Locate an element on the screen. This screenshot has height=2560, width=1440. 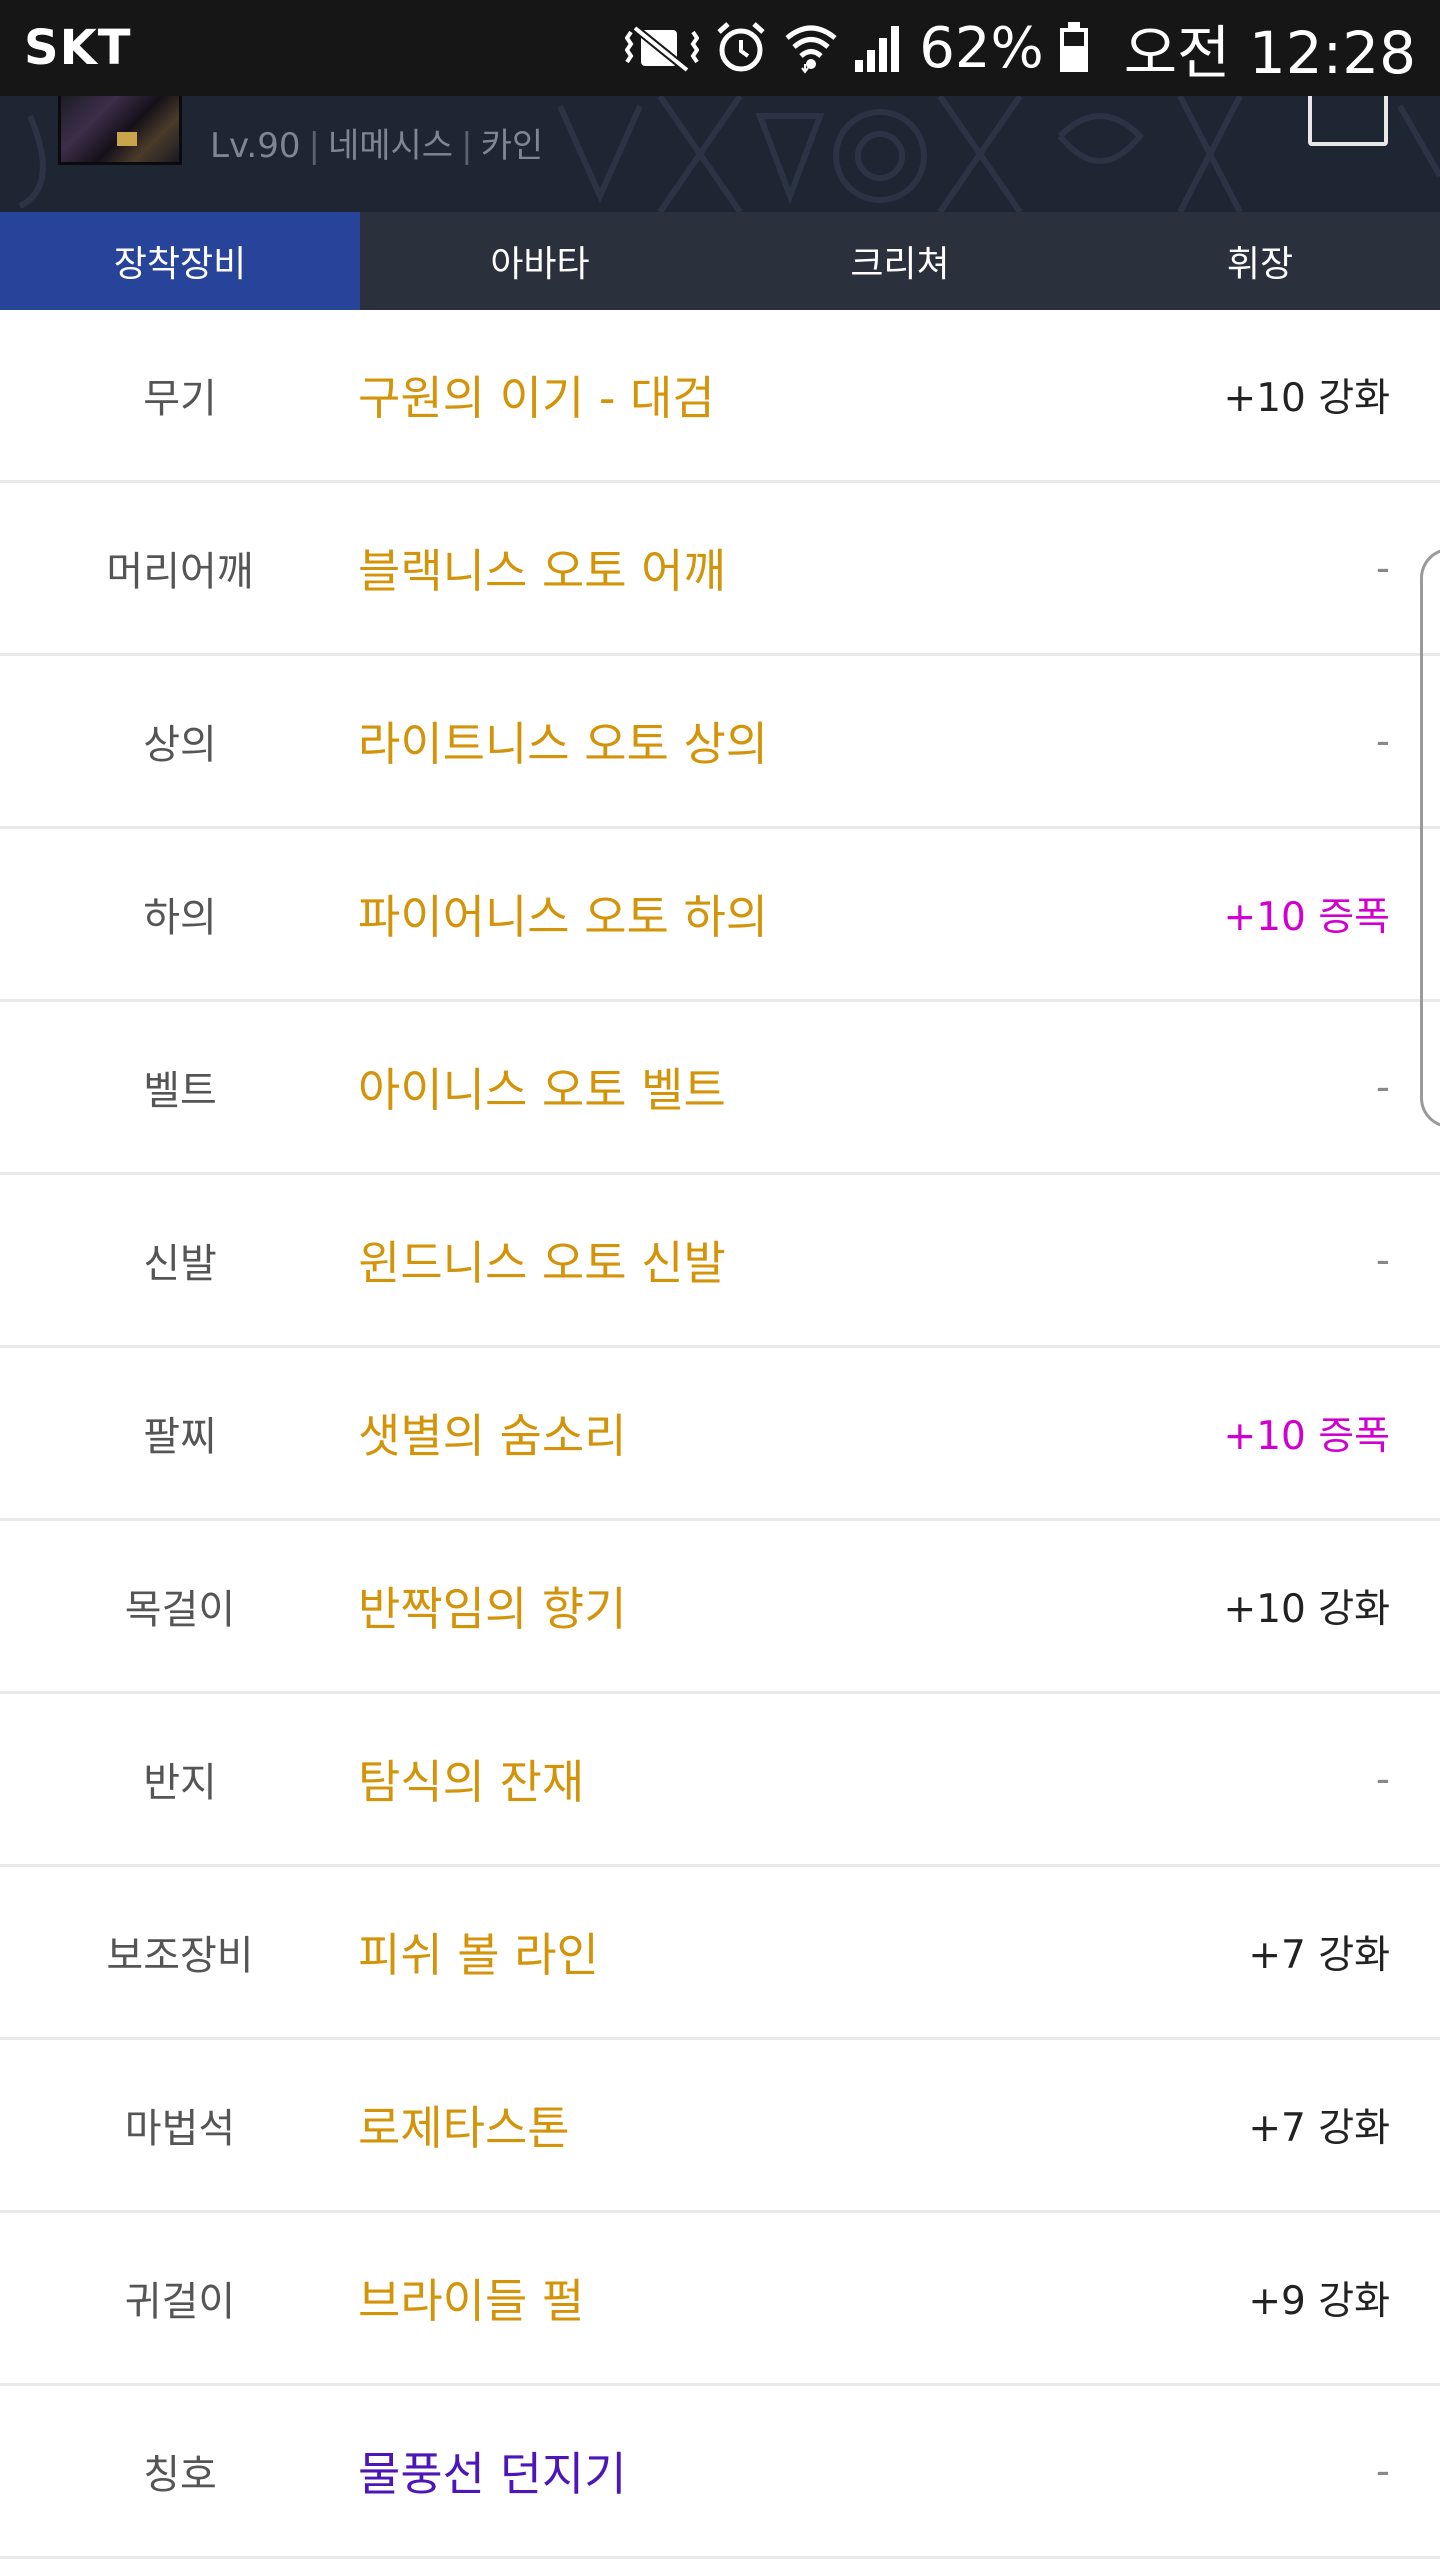
list-item: 칭호 물풍선 던지기 - is located at coordinates (720, 2472).